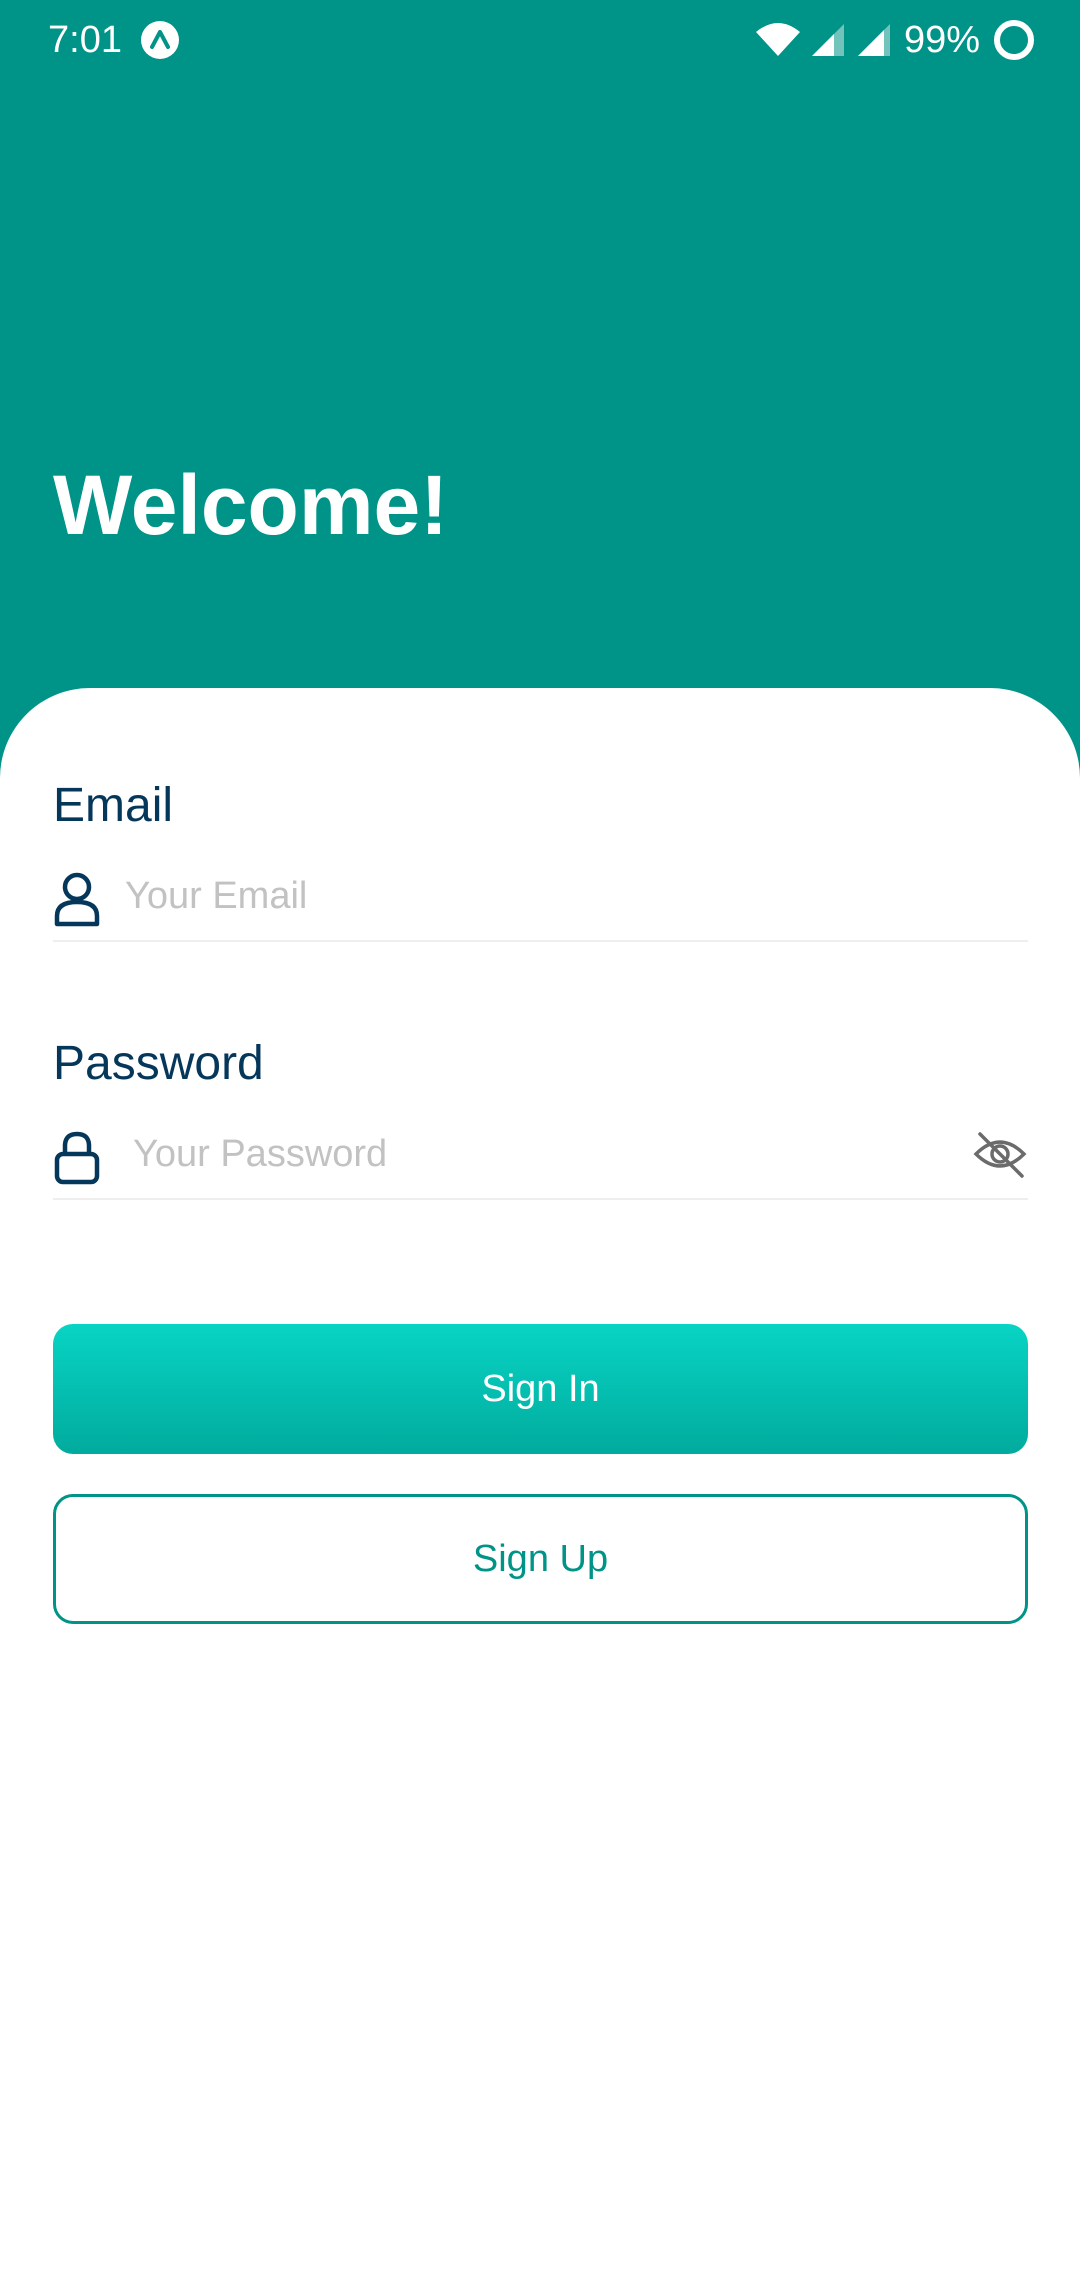 This screenshot has height=2280, width=1080. I want to click on password-input, so click(533, 1154).